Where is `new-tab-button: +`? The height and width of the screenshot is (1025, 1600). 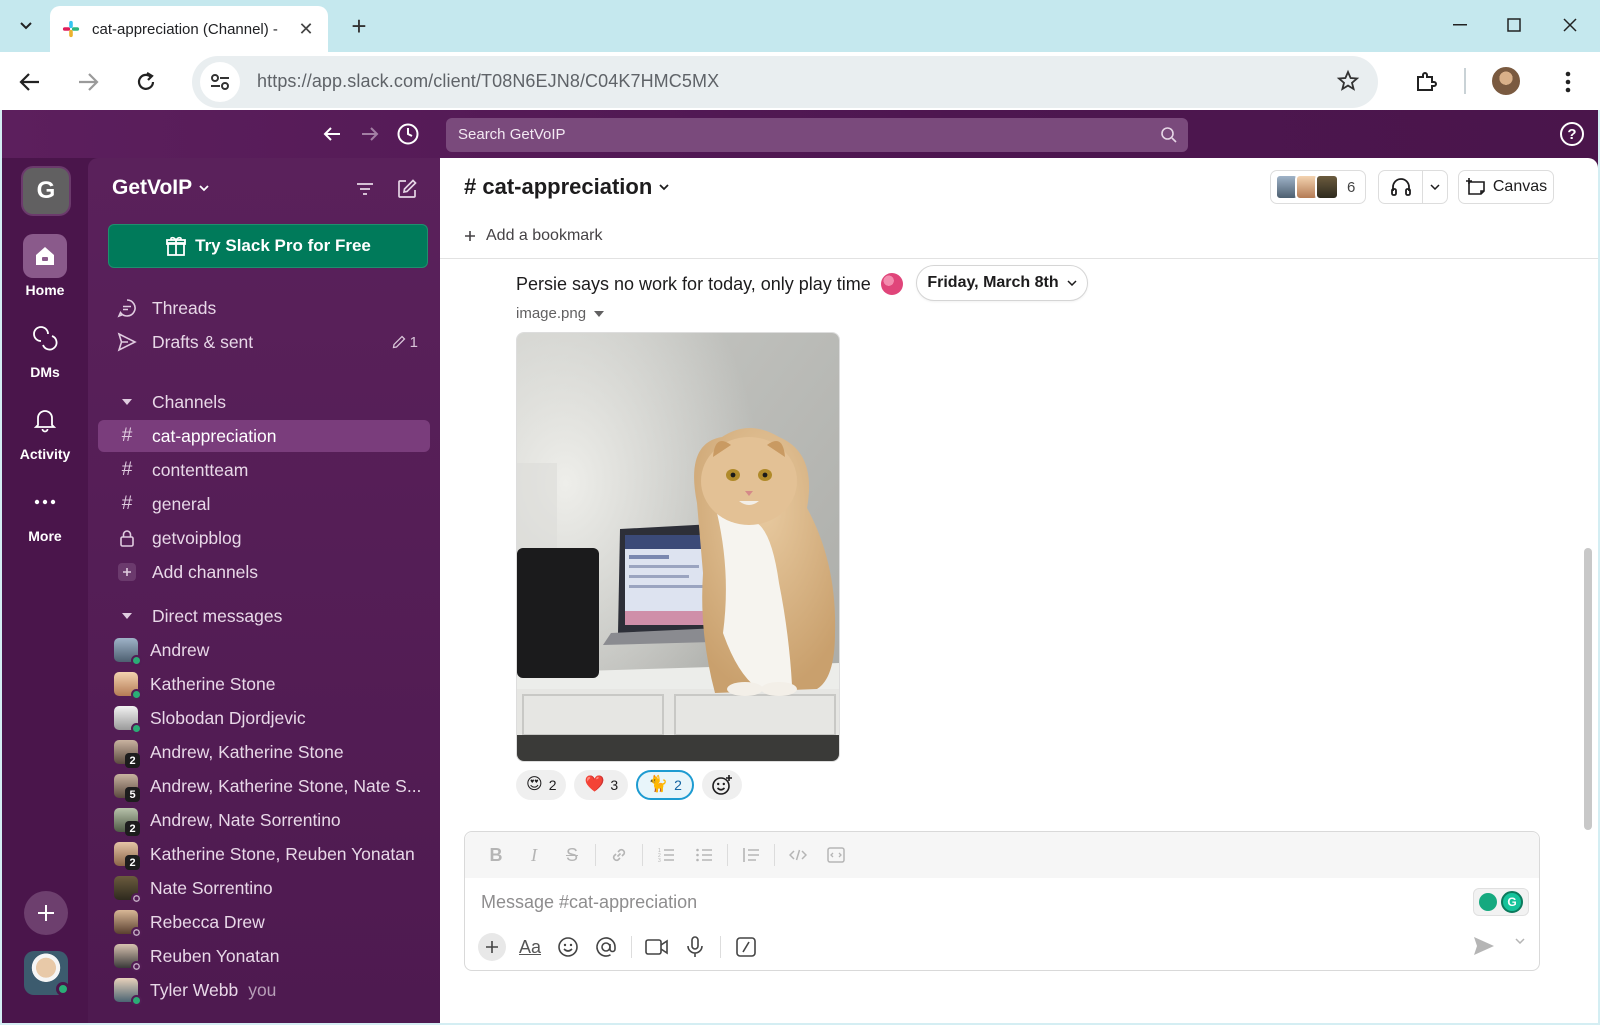
new-tab-button: + is located at coordinates (359, 26).